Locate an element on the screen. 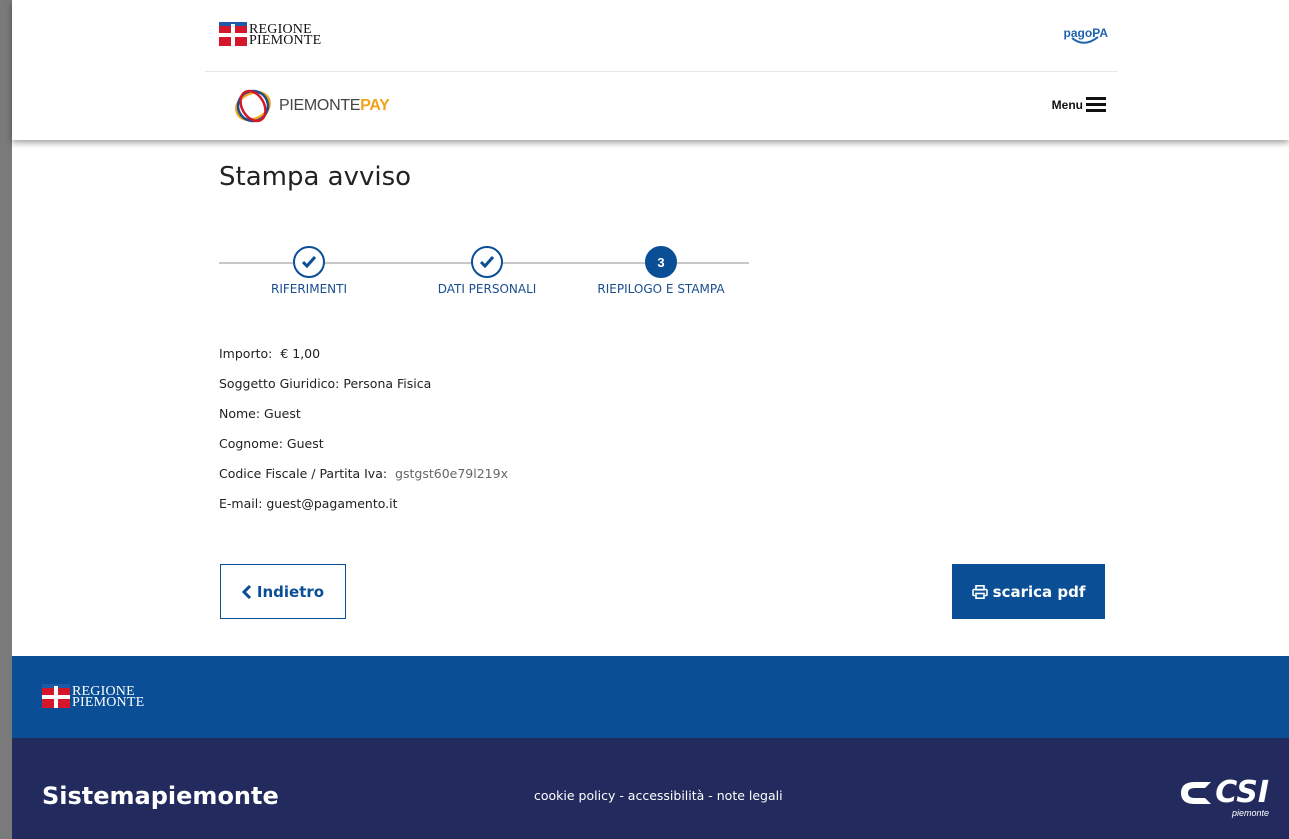  cf-value: gstgst60e79l219x is located at coordinates (451, 473).